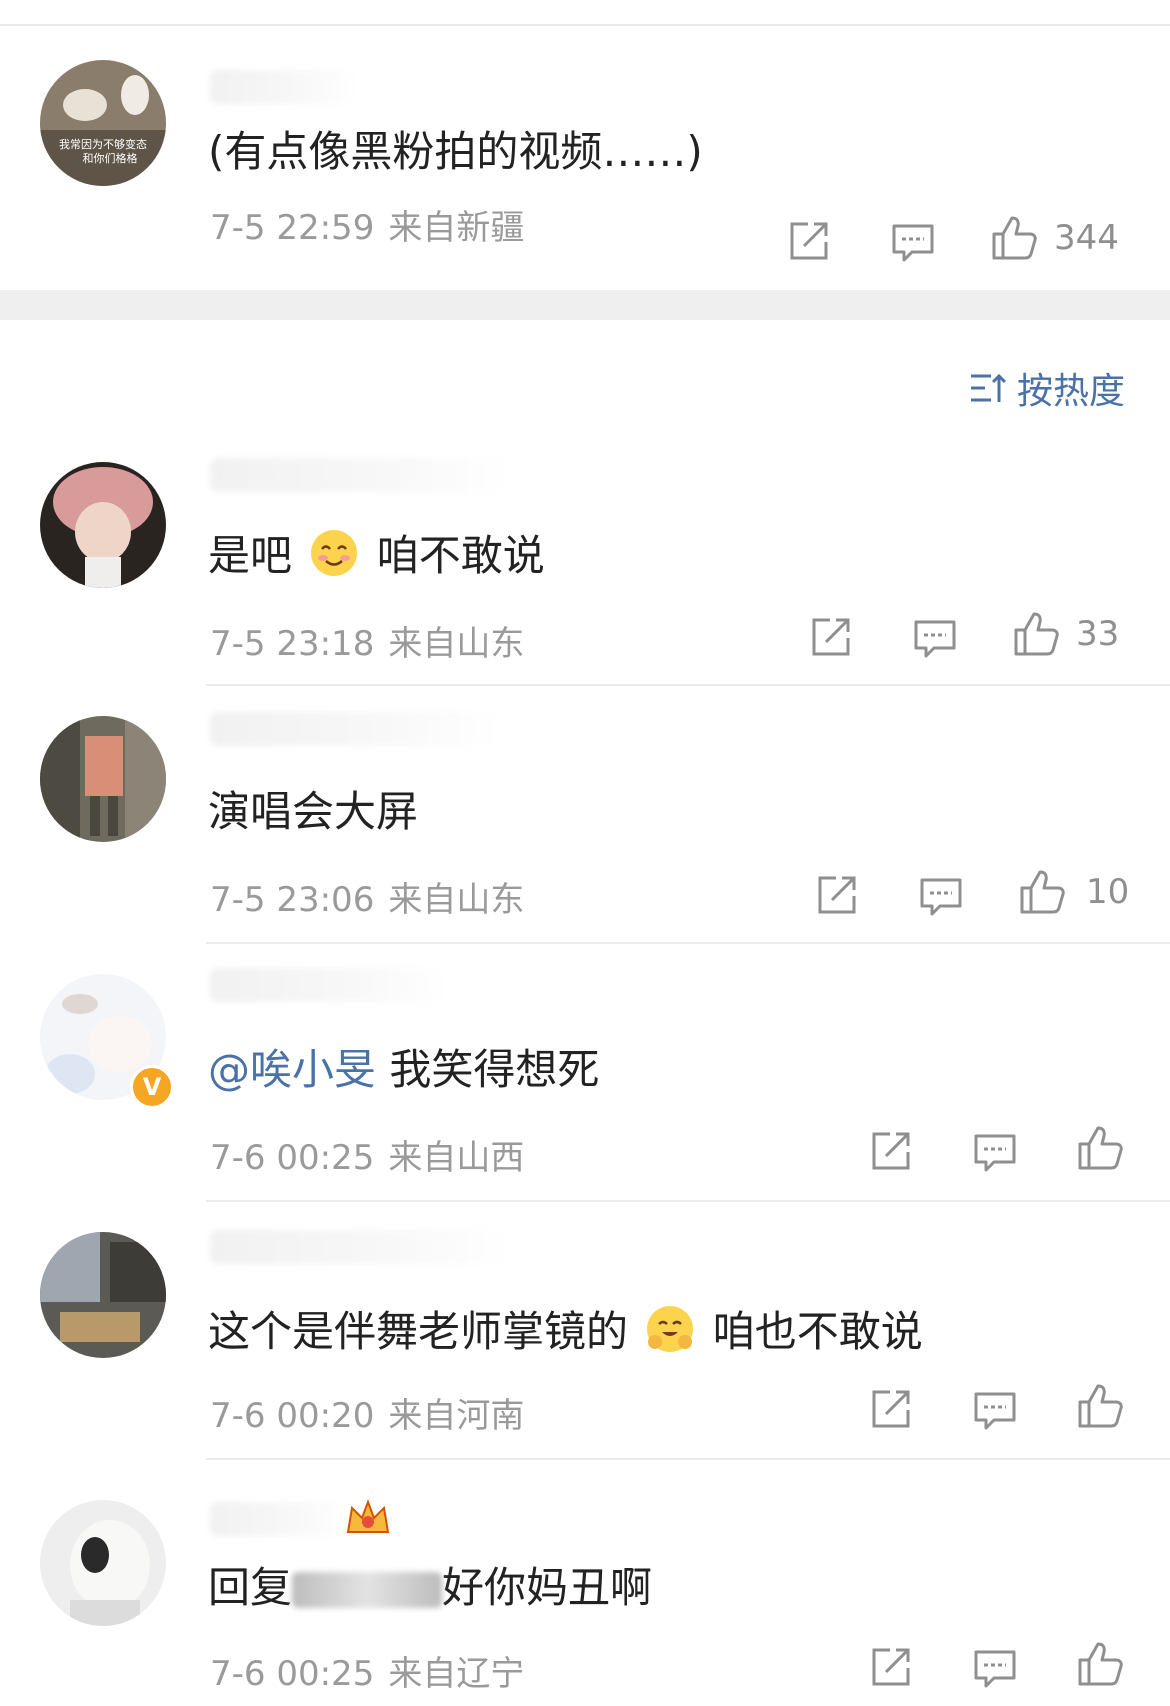 The width and height of the screenshot is (1170, 1706). I want to click on comment-text: 这个是伴舞老师掌镜的 咱也不敢说, so click(565, 1331).